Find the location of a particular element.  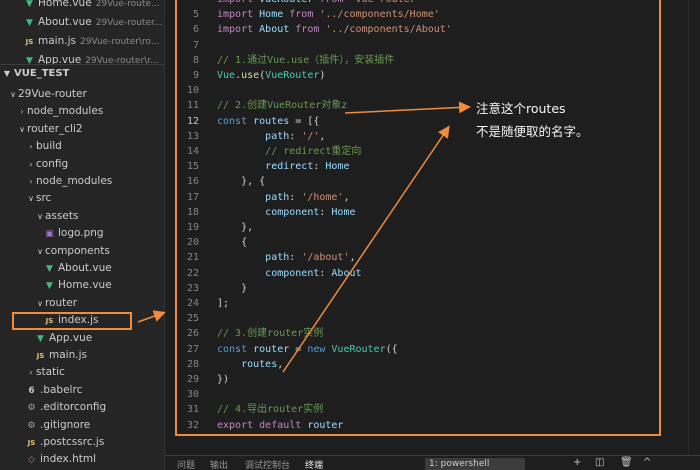

code-line: 24]; is located at coordinates (410, 303).